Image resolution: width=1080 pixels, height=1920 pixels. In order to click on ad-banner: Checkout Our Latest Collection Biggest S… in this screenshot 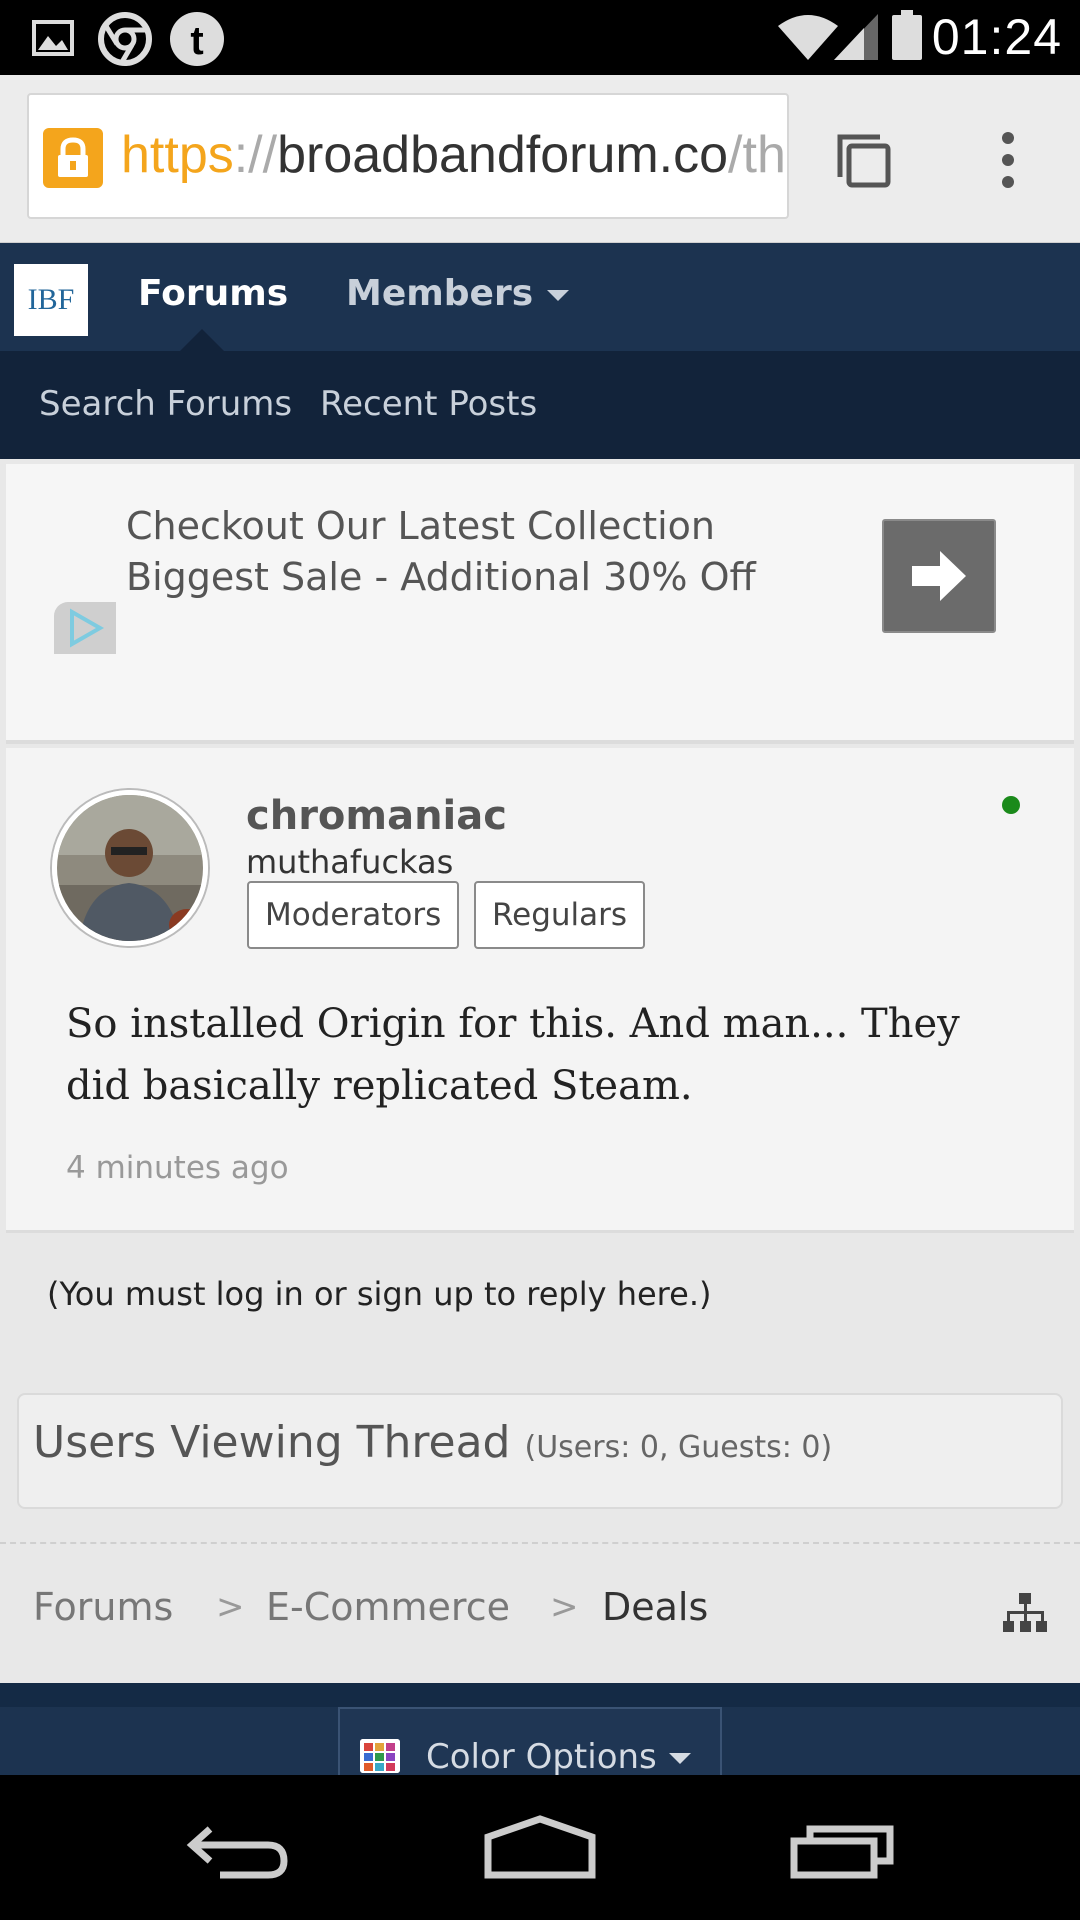, I will do `click(540, 604)`.